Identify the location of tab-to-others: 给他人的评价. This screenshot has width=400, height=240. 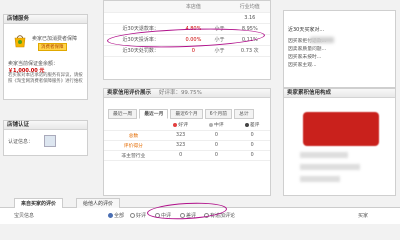
(98, 203).